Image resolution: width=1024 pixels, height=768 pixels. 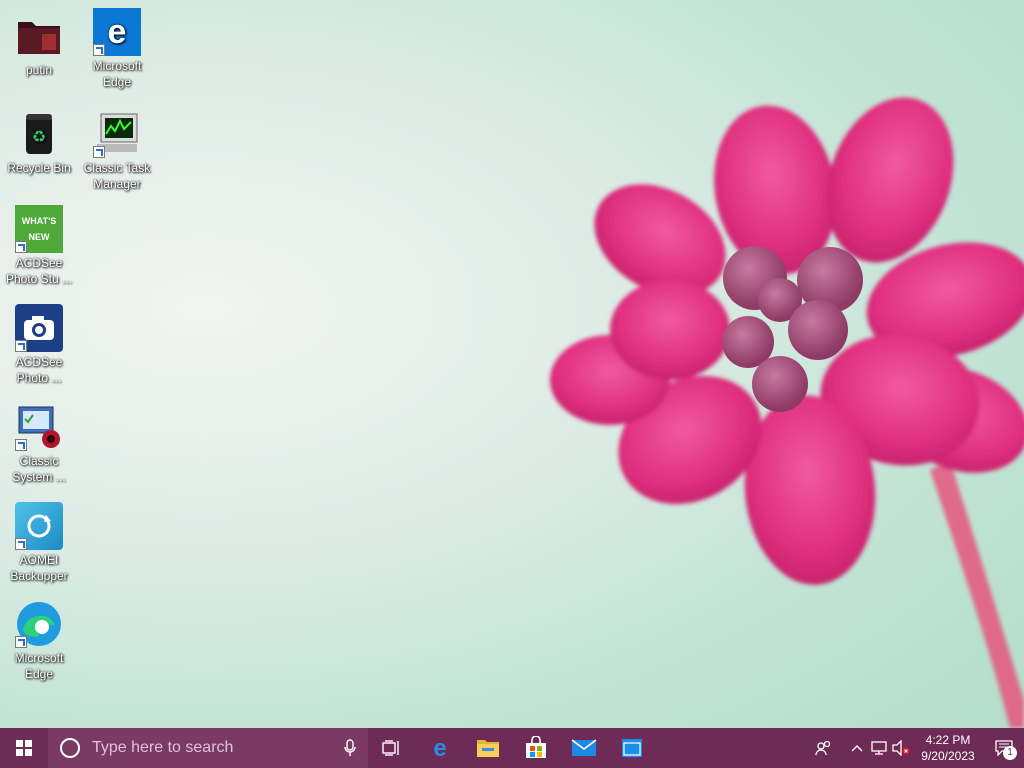 What do you see at coordinates (39, 328) in the screenshot?
I see `acdsee-camera-icon` at bounding box center [39, 328].